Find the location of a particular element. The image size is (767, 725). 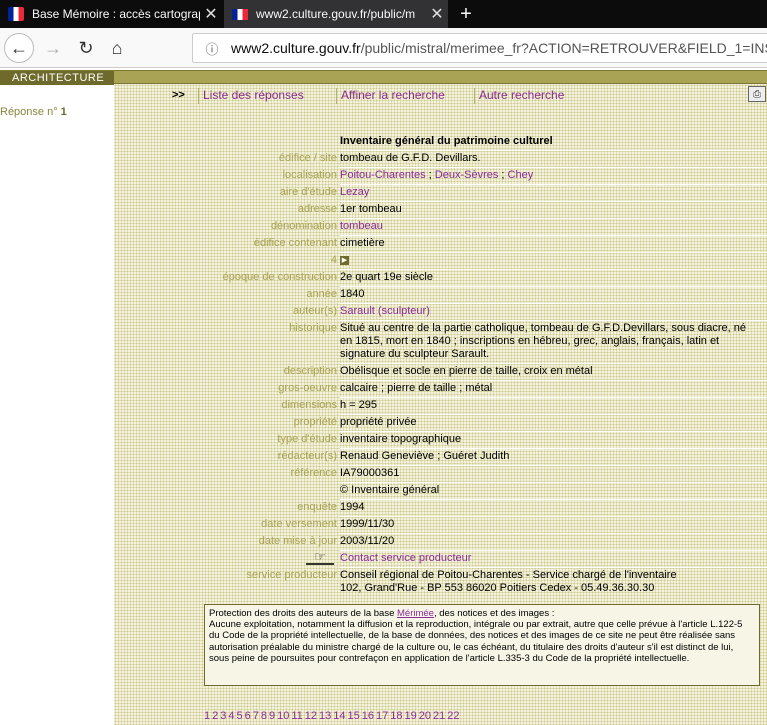

field-value: © Inventaire général is located at coordinates (550, 490).